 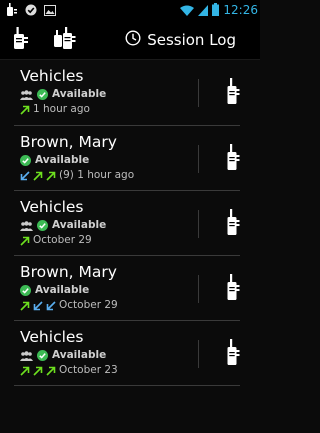 What do you see at coordinates (88, 370) in the screenshot?
I see `time-text: October 23` at bounding box center [88, 370].